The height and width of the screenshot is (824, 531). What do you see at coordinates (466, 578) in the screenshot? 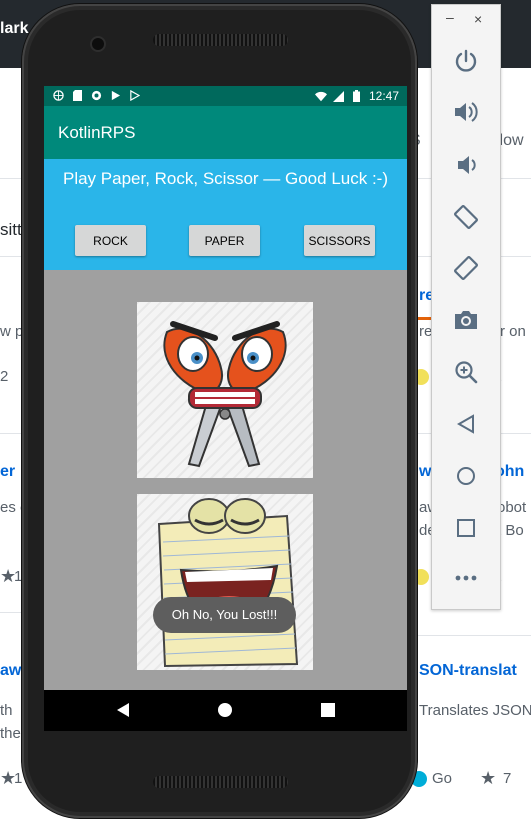
I see `more-icon` at bounding box center [466, 578].